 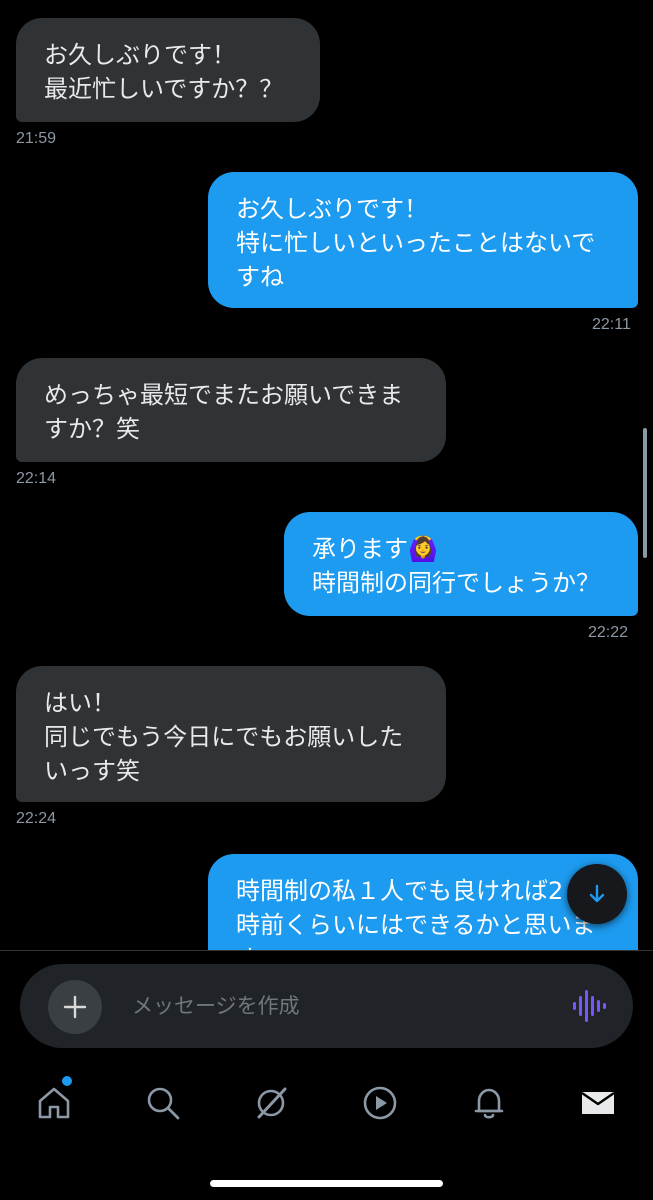 I want to click on plus-icon, so click(x=75, y=1007).